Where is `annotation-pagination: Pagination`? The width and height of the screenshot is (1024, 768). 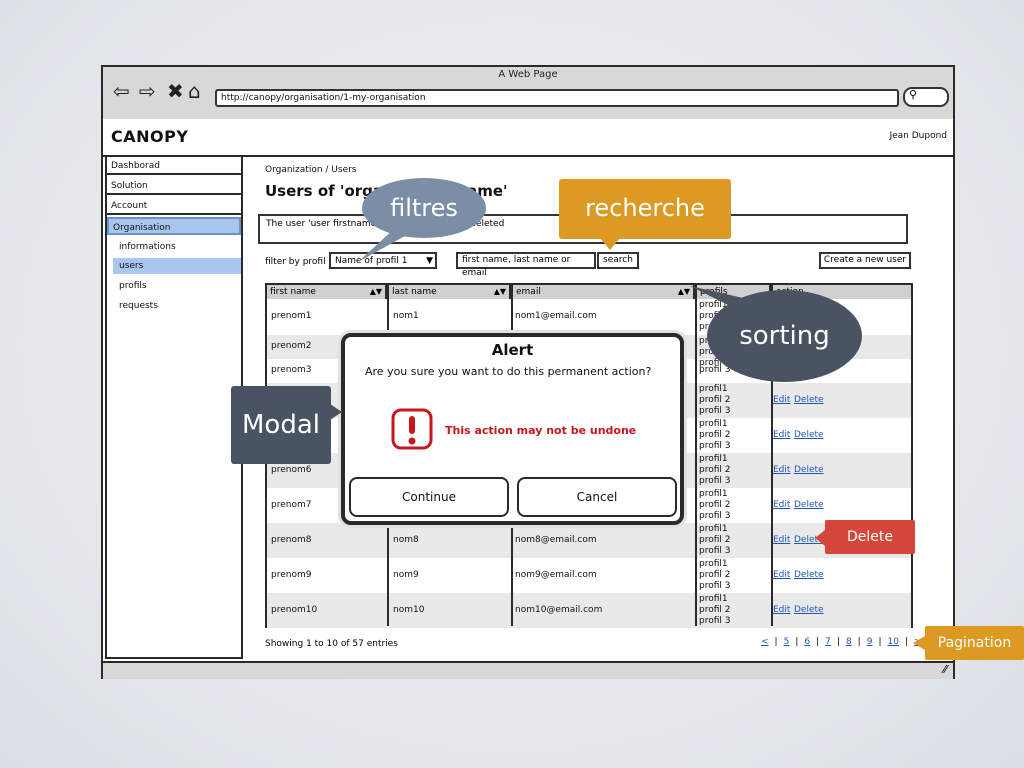 annotation-pagination: Pagination is located at coordinates (974, 643).